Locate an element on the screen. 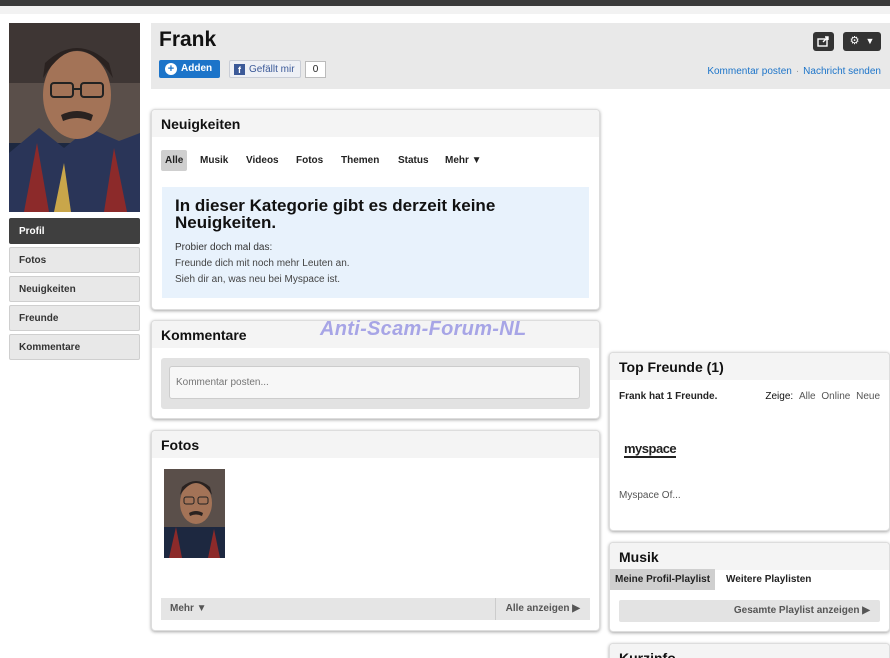  avatar-photo is located at coordinates (74, 117).